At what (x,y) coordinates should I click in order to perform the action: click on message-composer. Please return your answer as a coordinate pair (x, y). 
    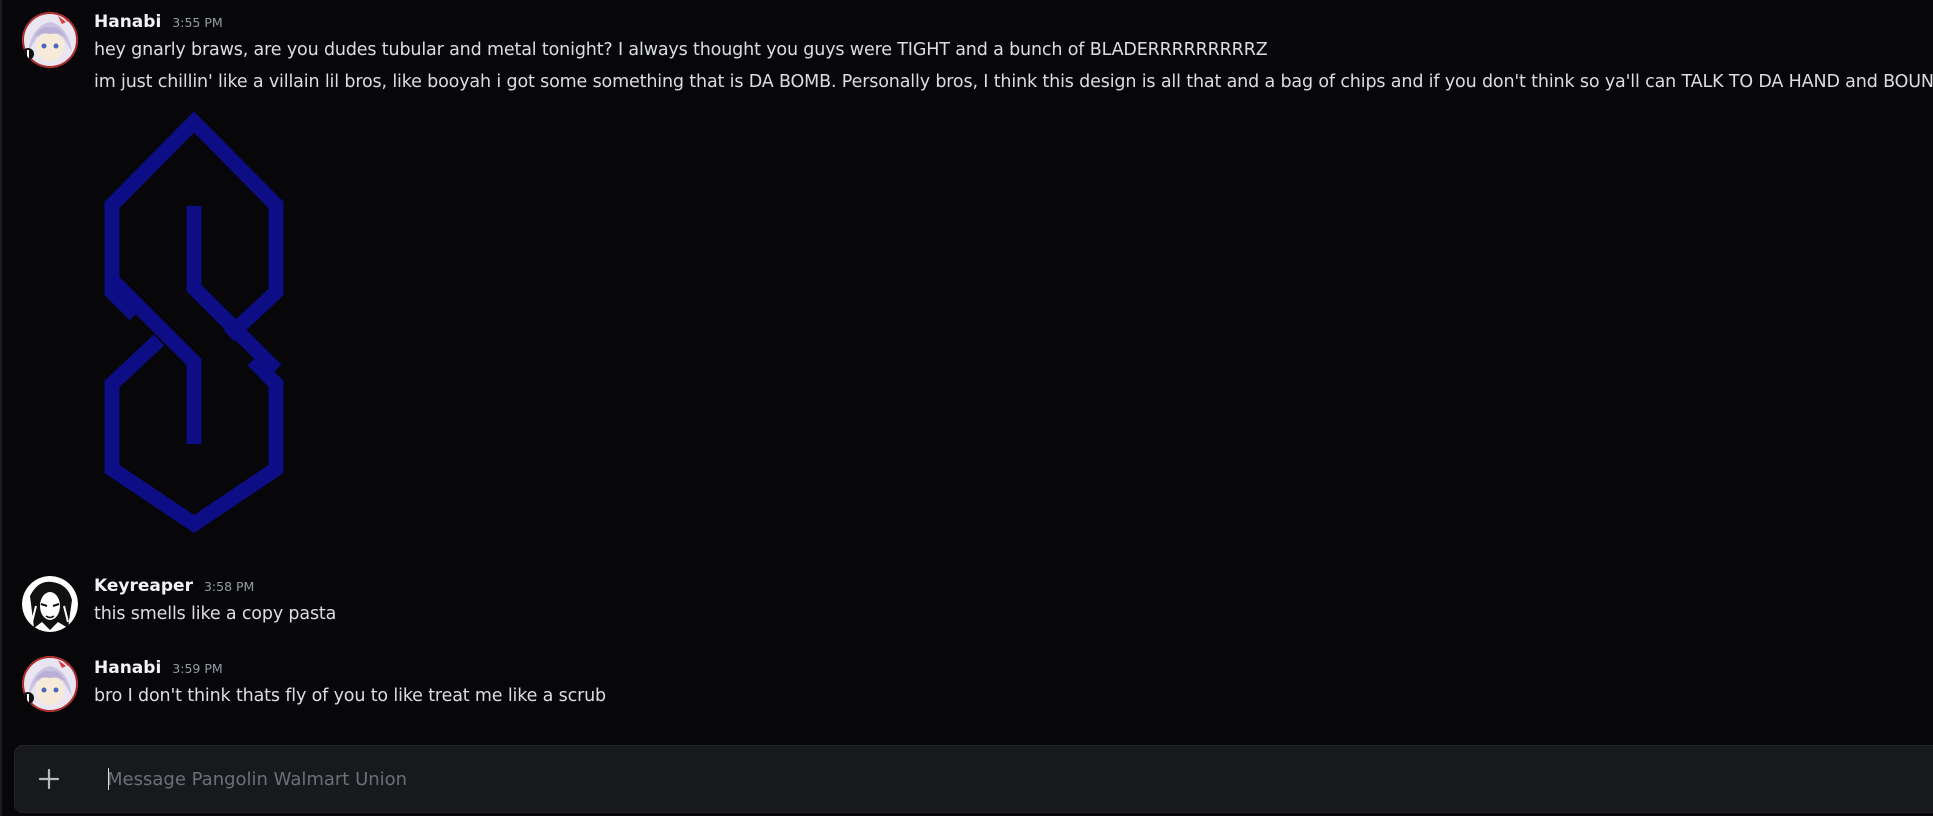
    Looking at the image, I should click on (973, 779).